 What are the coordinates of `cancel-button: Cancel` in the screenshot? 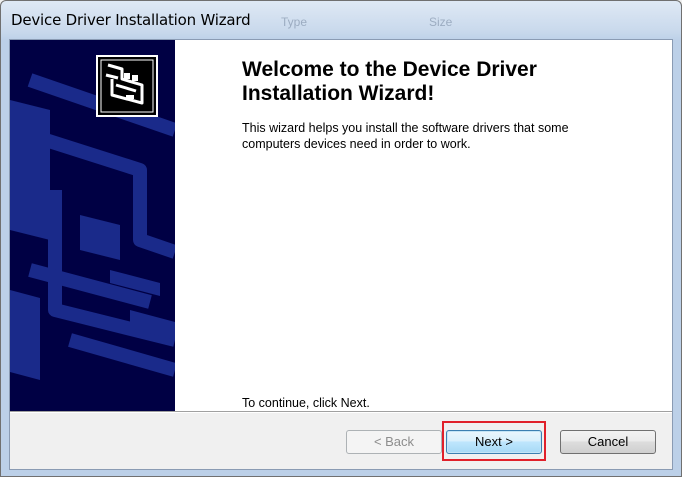 It's located at (608, 442).